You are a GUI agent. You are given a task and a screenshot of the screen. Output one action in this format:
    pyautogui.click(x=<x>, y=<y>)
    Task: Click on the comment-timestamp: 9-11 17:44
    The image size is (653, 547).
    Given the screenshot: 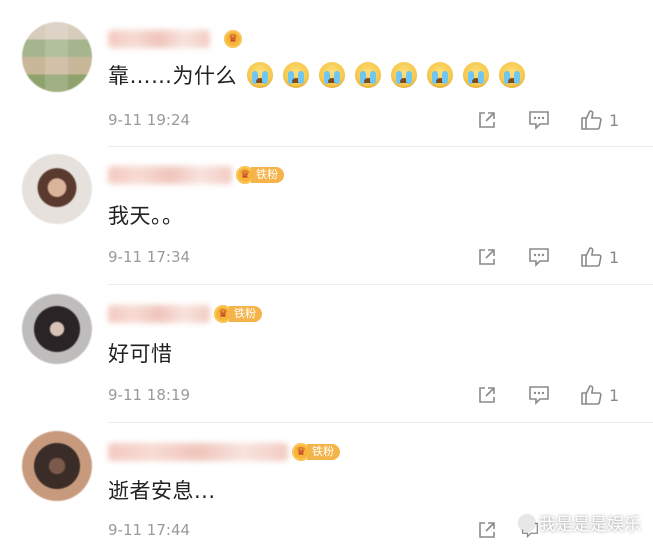 What is the action you would take?
    pyautogui.click(x=149, y=530)
    